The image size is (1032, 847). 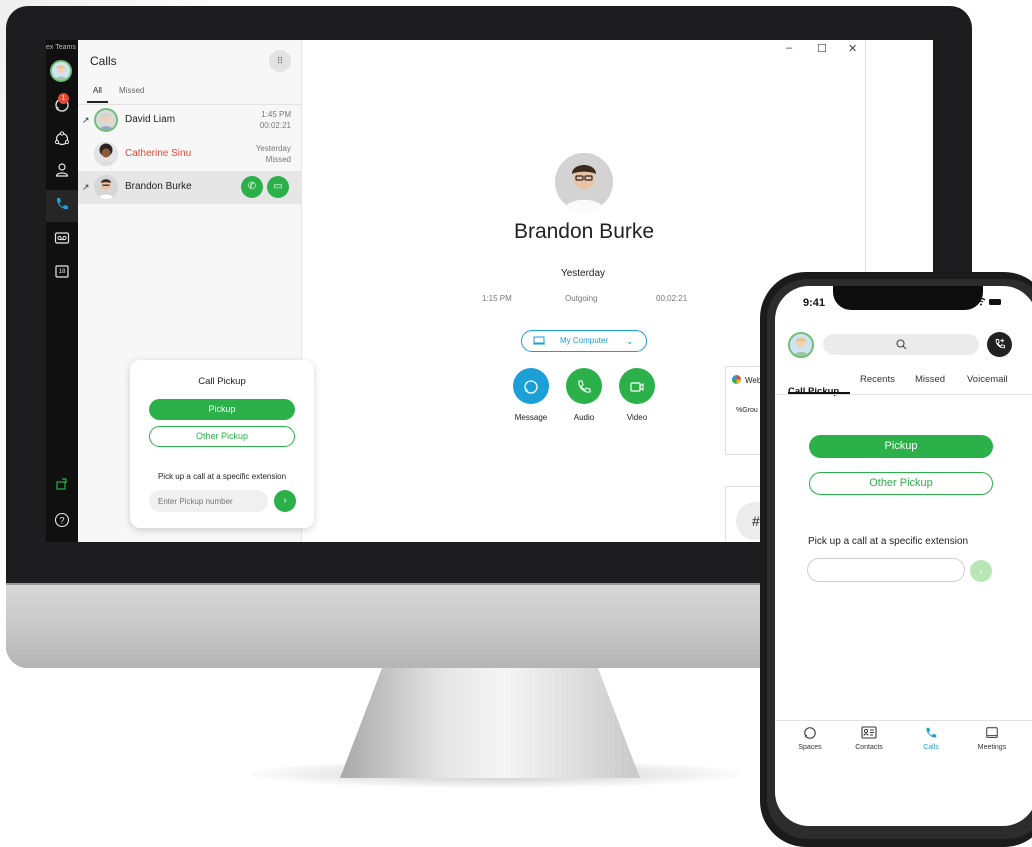 What do you see at coordinates (999, 344) in the screenshot?
I see `new-call-button` at bounding box center [999, 344].